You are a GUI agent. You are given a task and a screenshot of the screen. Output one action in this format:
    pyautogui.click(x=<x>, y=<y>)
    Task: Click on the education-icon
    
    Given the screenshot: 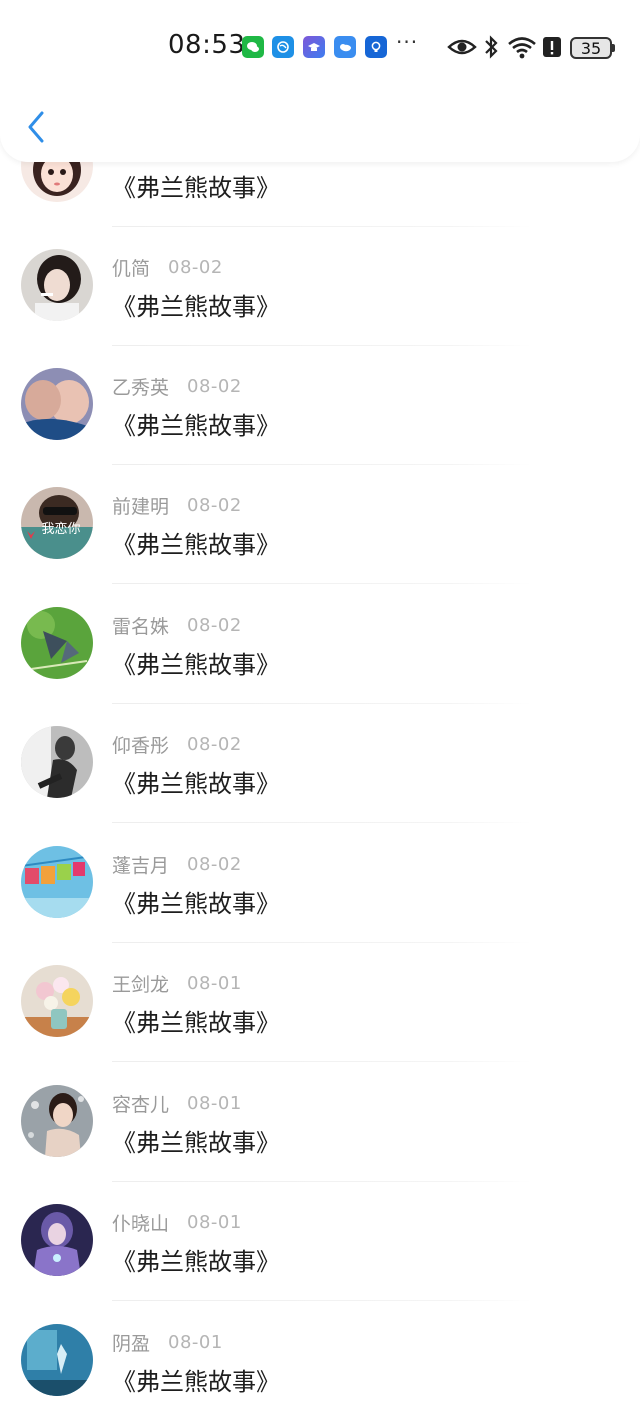 What is the action you would take?
    pyautogui.click(x=314, y=47)
    